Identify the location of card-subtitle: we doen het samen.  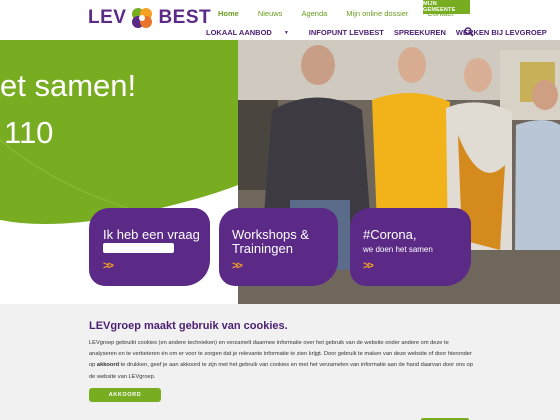
(398, 249).